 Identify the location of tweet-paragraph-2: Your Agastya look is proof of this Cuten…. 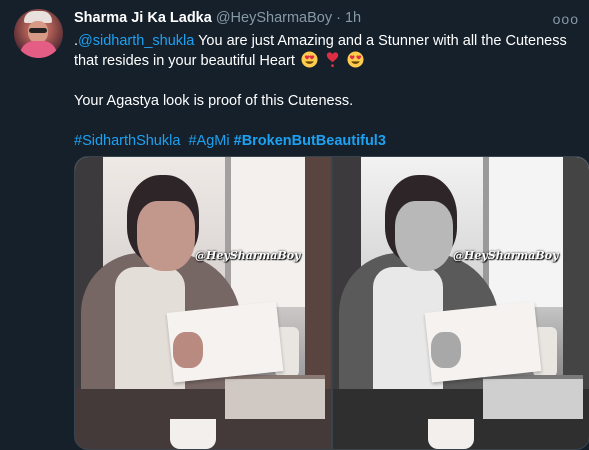
(214, 101).